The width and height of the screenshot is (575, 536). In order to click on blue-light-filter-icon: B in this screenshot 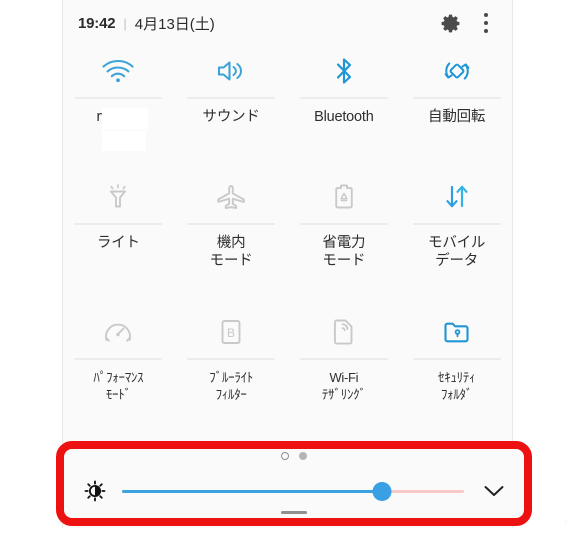, I will do `click(231, 332)`.